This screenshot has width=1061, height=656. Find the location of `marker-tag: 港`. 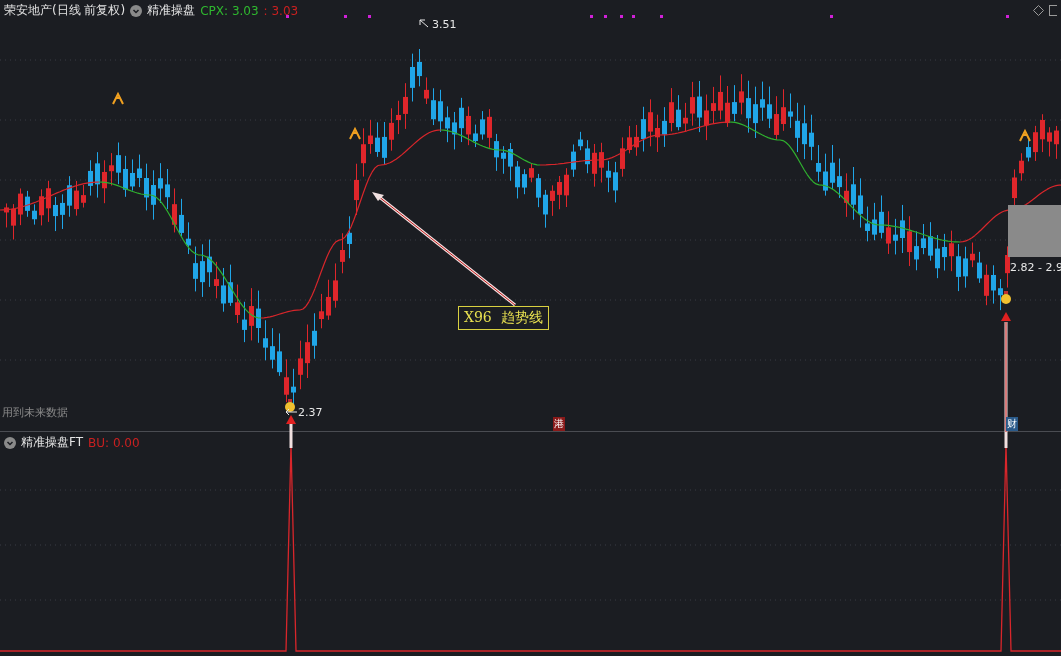

marker-tag: 港 is located at coordinates (559, 424).